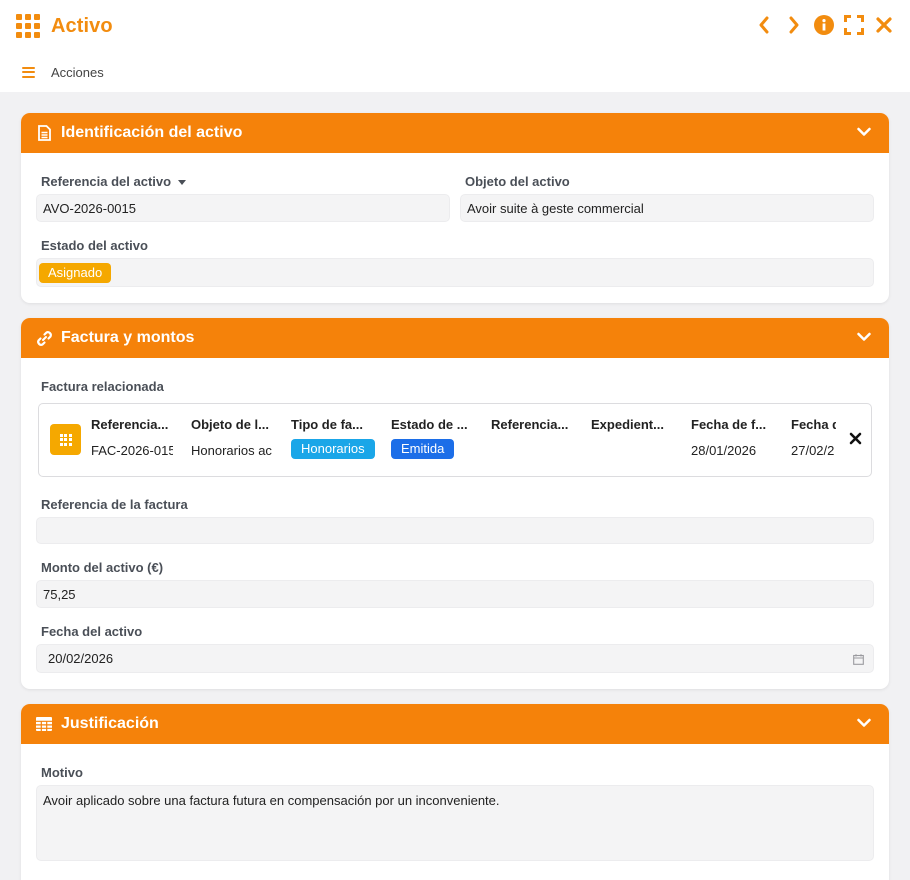 The width and height of the screenshot is (910, 880). I want to click on fecha-label: Fecha del activo, so click(92, 631).